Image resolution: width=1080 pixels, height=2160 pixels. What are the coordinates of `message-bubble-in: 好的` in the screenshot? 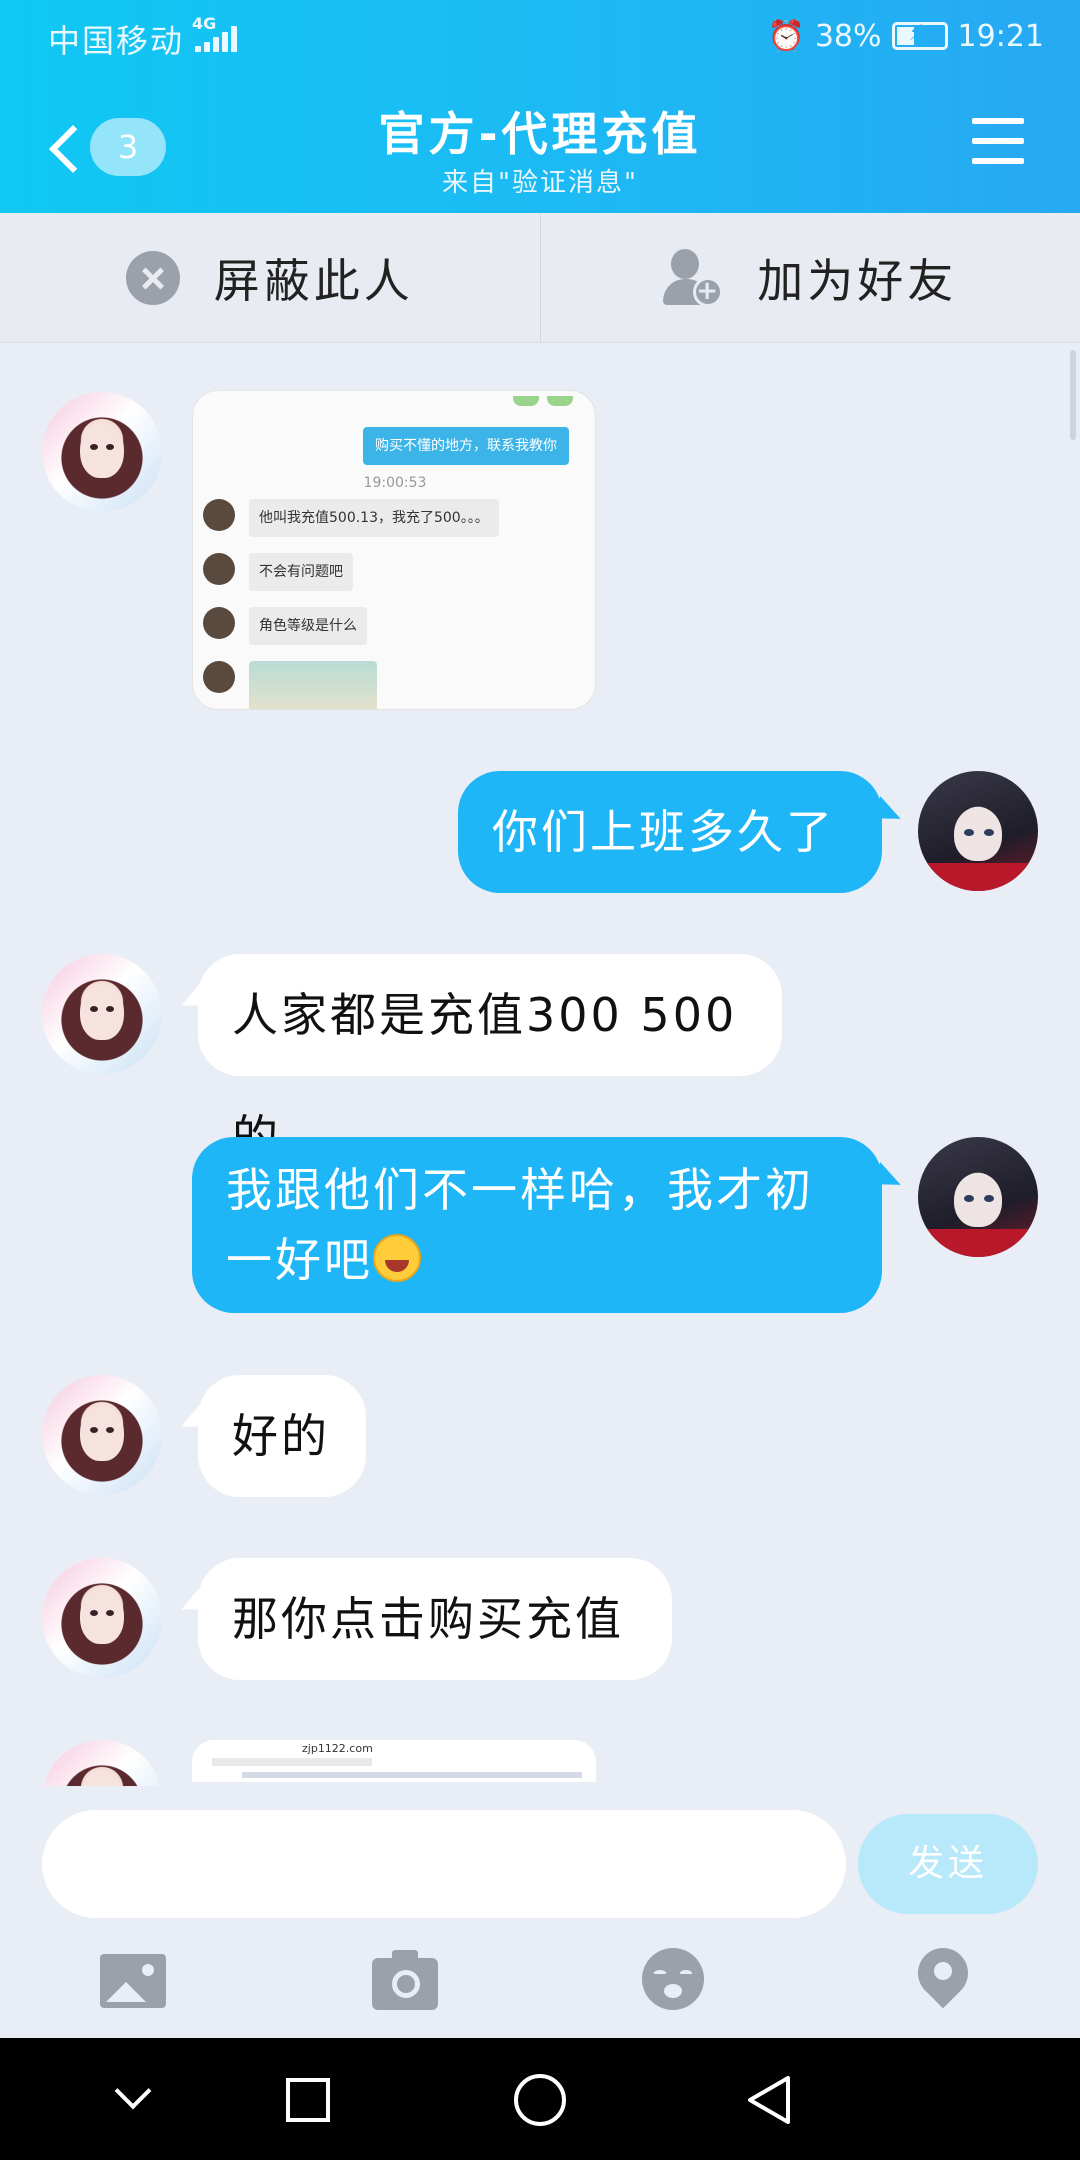 It's located at (282, 1436).